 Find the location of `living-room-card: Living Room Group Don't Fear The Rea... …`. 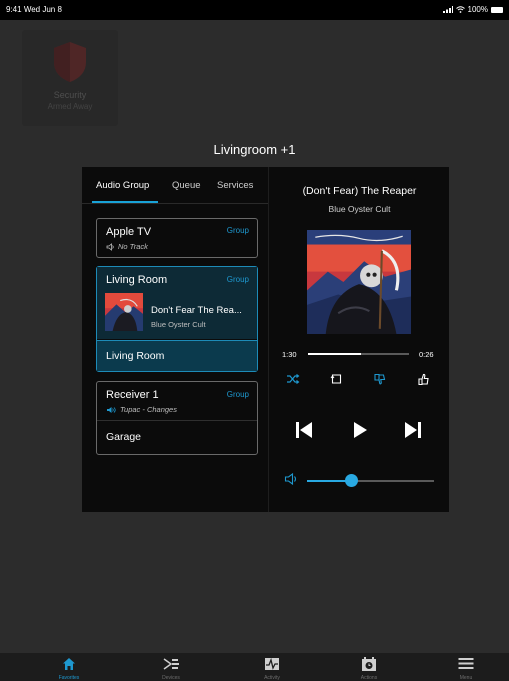

living-room-card: Living Room Group Don't Fear The Rea... … is located at coordinates (177, 319).